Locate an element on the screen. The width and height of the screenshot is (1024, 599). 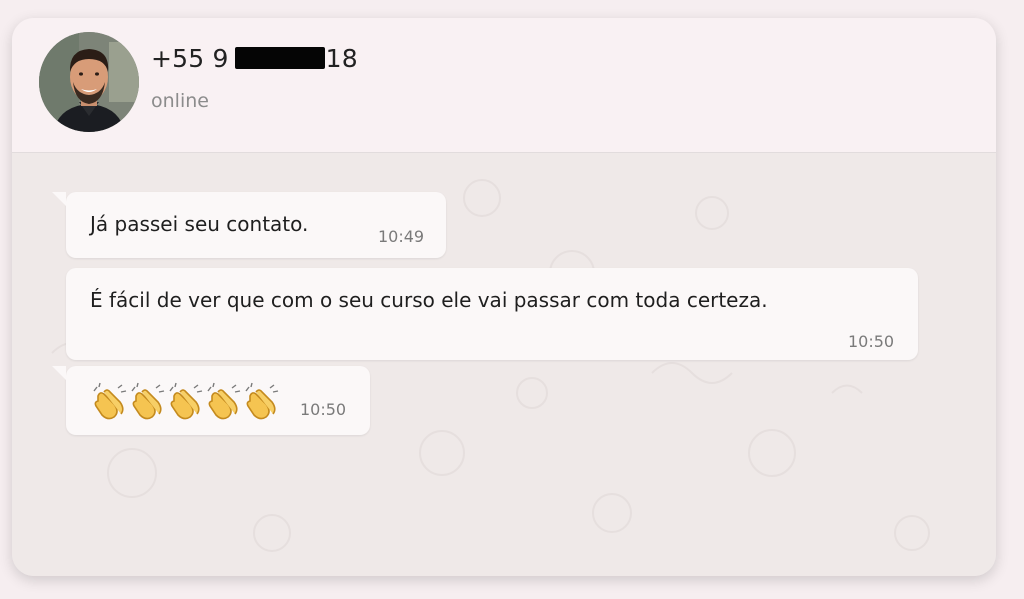
message-bubble: Já passei seu contato. 10:49 is located at coordinates (249, 225).